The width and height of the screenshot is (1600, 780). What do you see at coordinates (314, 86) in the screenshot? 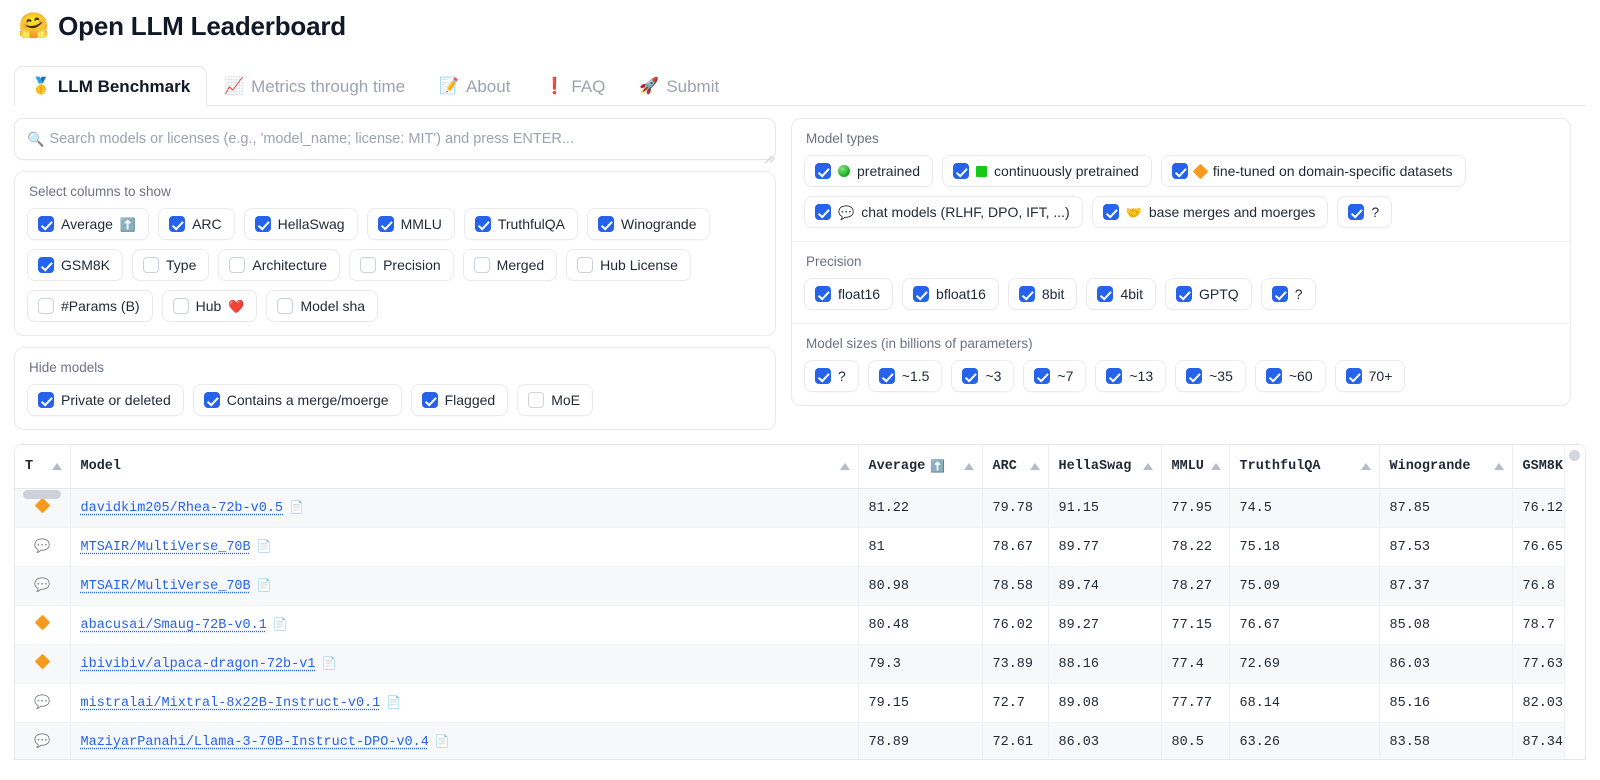
I see `tab-metrics-through-time: 📈 Metrics through time` at bounding box center [314, 86].